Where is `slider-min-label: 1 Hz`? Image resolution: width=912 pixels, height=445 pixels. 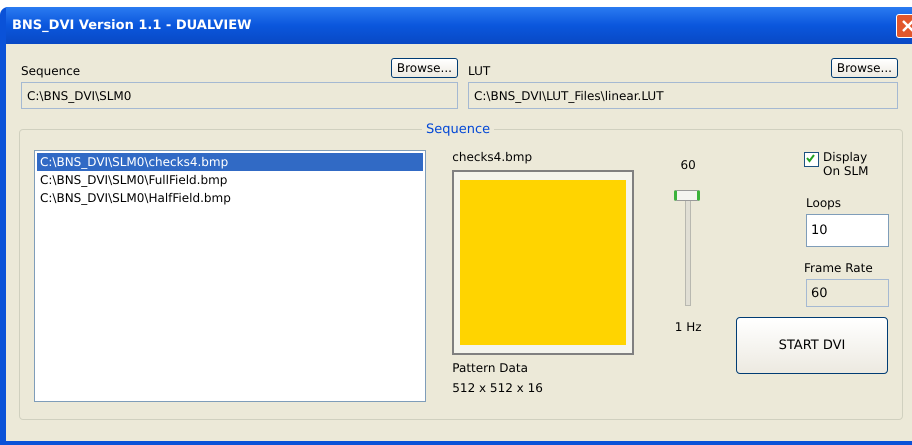
slider-min-label: 1 Hz is located at coordinates (688, 327).